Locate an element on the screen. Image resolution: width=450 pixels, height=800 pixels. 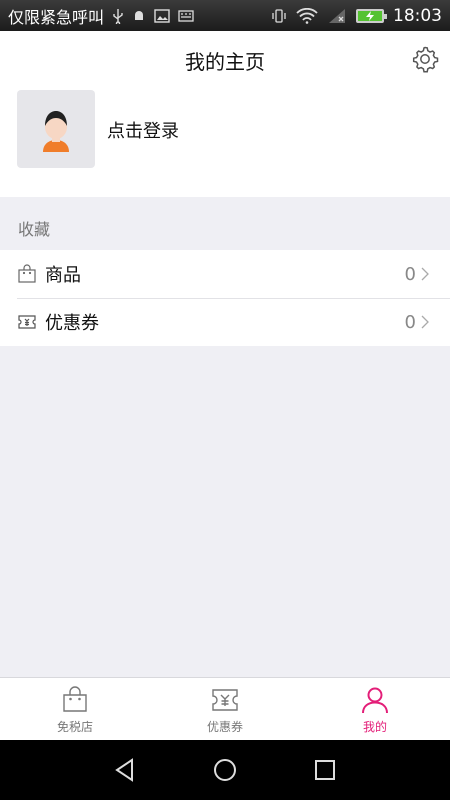
favorites-goods-label: 商品 is located at coordinates (63, 275).